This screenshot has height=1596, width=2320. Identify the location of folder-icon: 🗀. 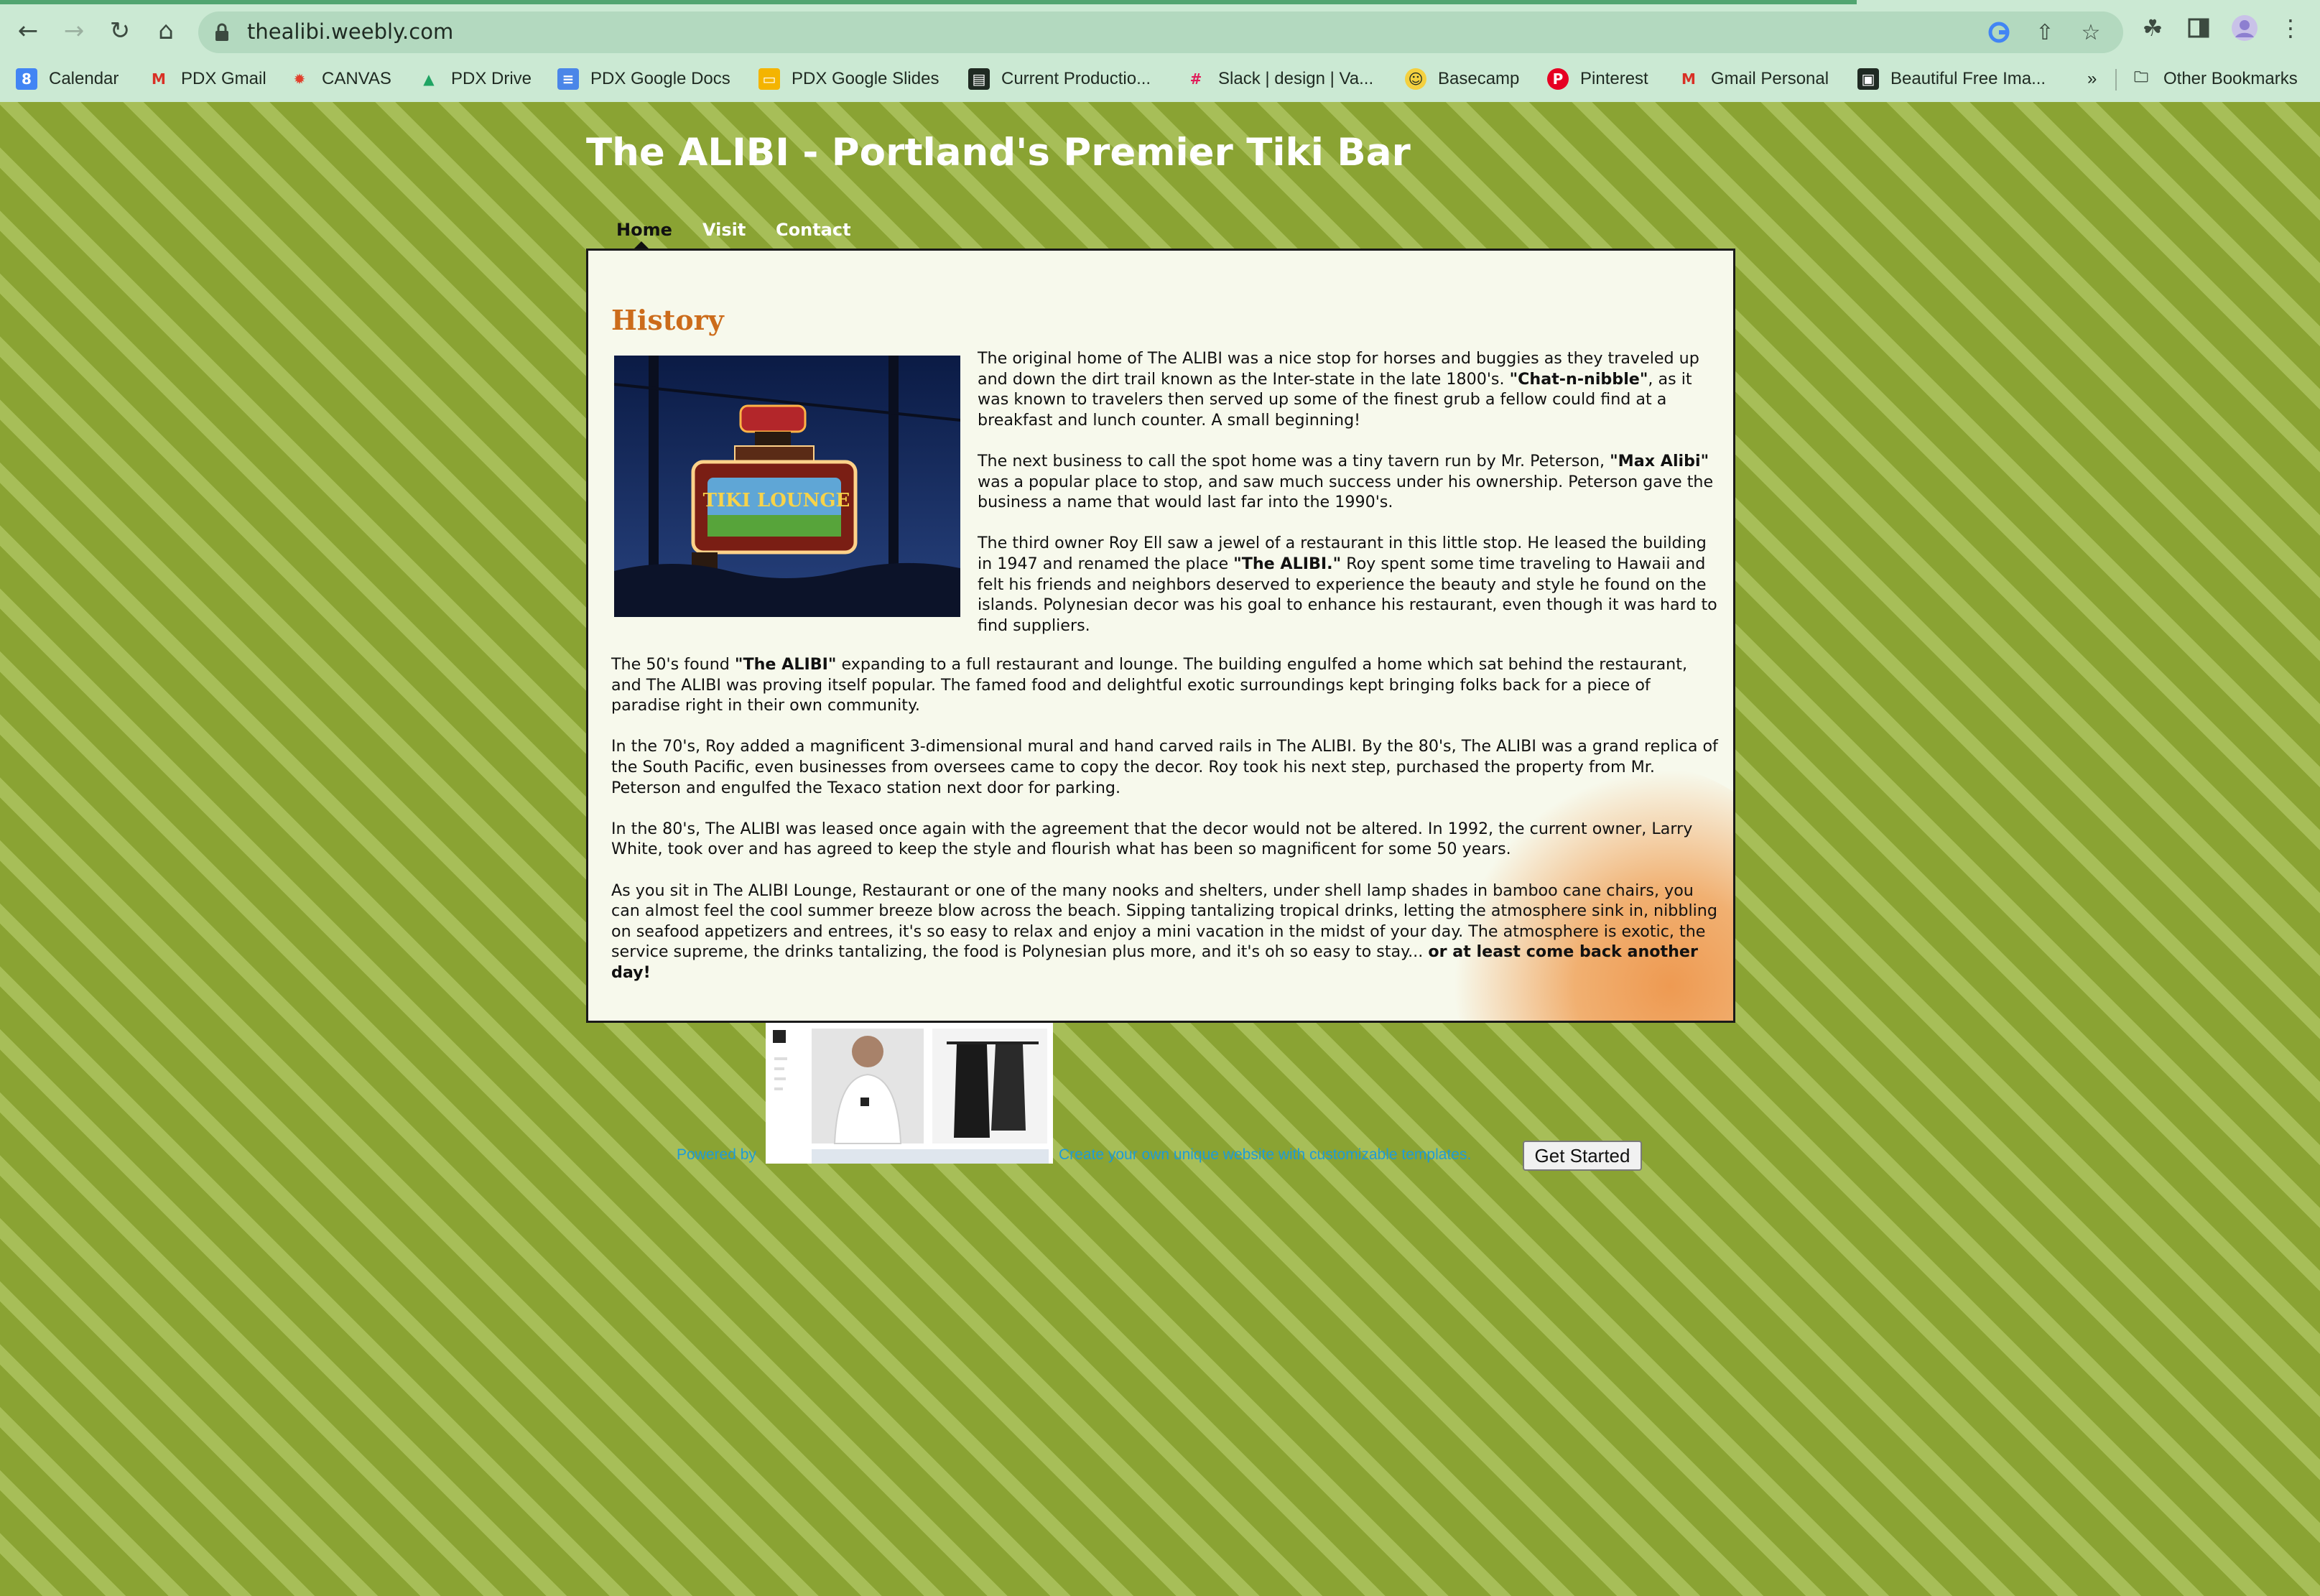
(2141, 76).